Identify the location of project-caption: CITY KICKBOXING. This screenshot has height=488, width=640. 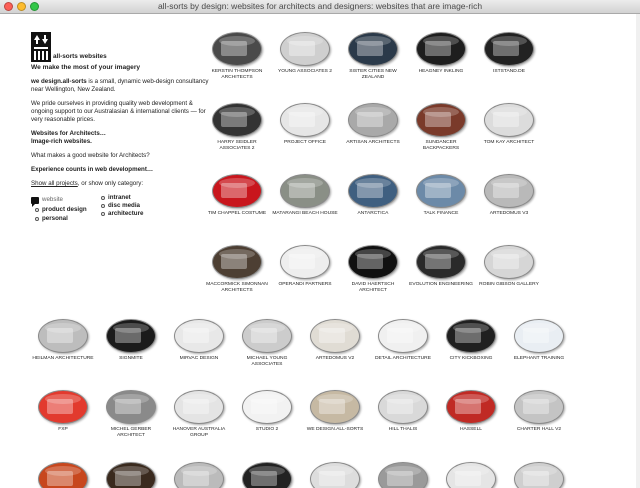
(471, 359).